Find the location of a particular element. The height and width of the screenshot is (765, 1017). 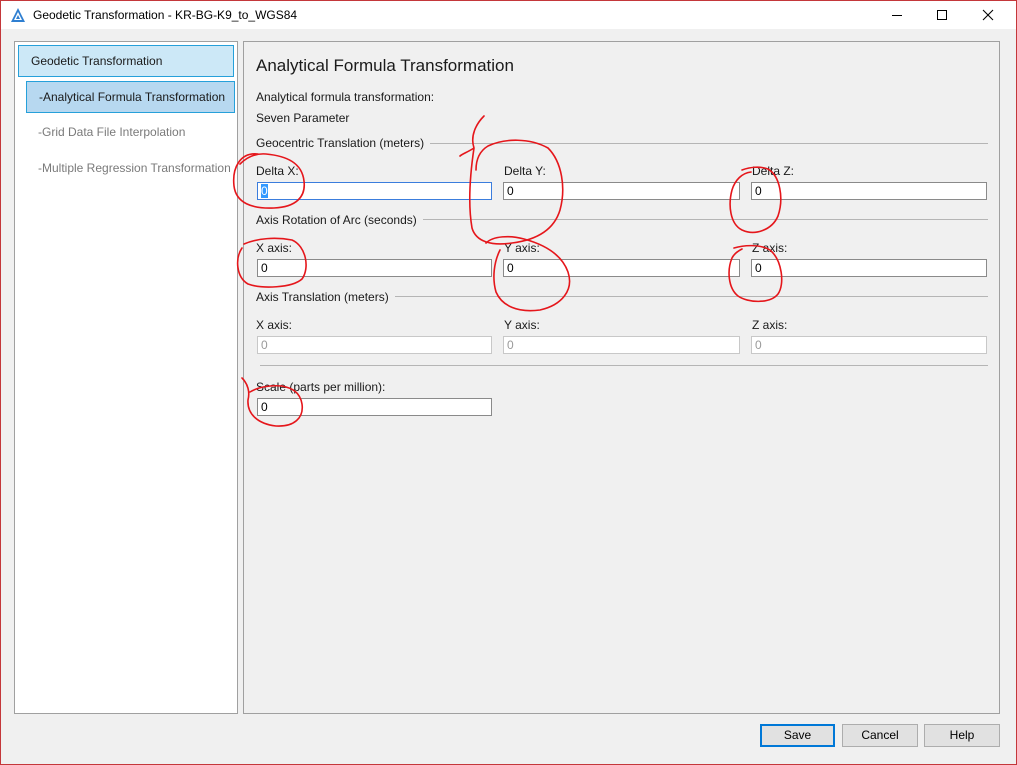

scale-input: 0 is located at coordinates (374, 407).